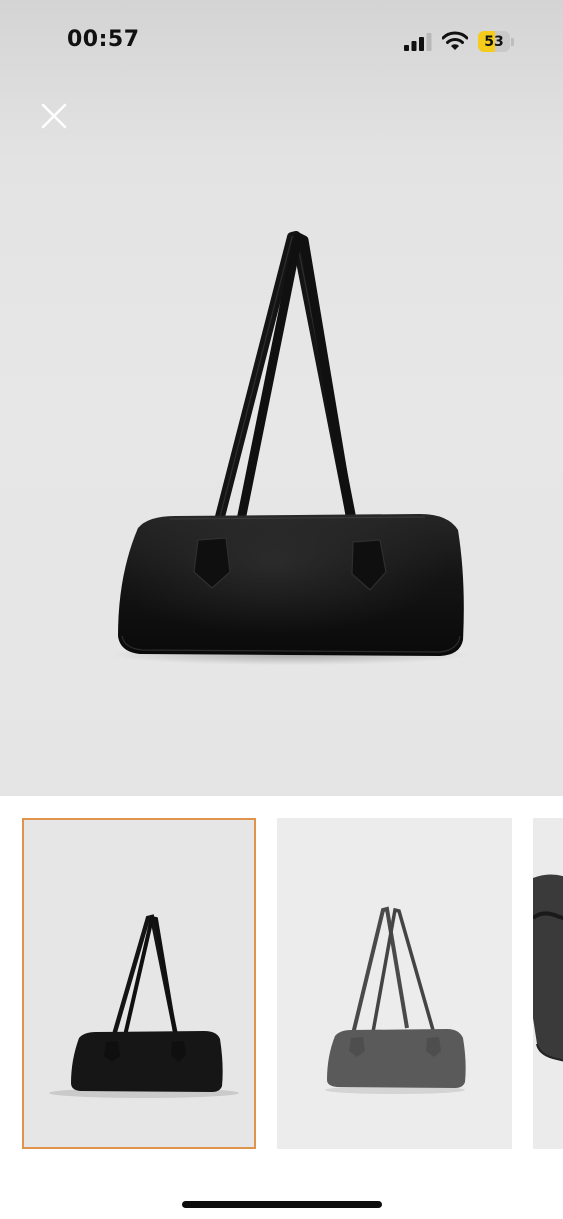  Describe the element at coordinates (282, 1204) in the screenshot. I see `home-indicator` at that location.